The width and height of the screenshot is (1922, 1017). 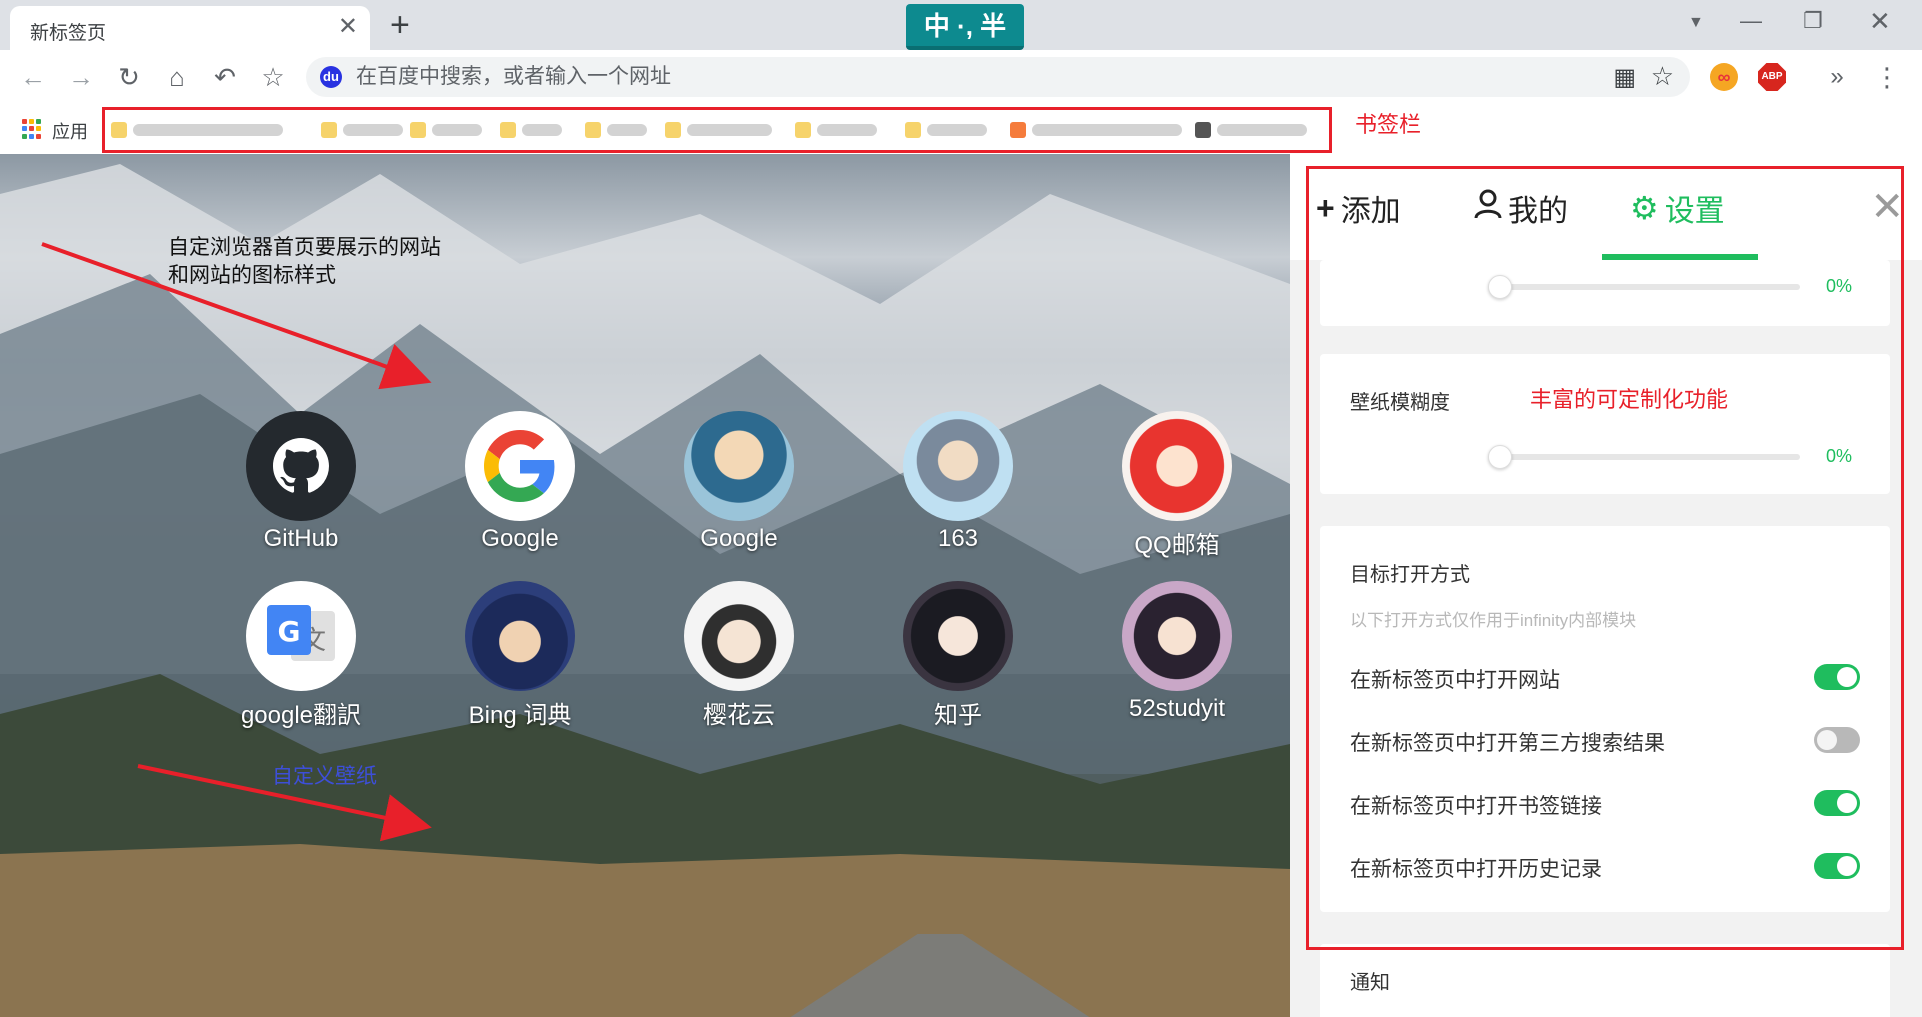 I want to click on open-bookmarks-toggle, so click(x=1837, y=803).